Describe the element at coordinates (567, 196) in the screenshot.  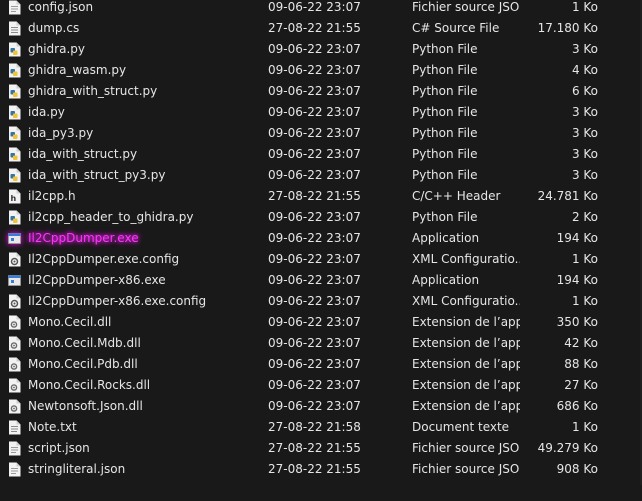
I see `file-size: 24.781 Ko` at that location.